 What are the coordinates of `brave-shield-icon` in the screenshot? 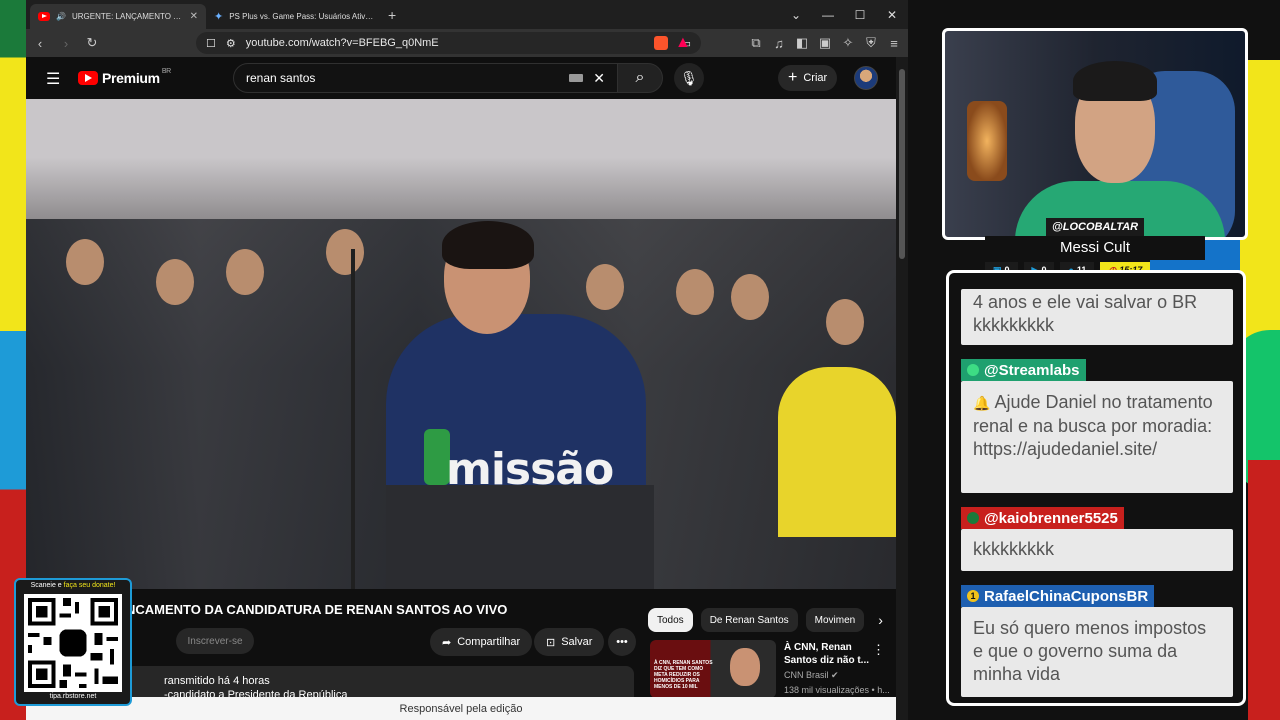 It's located at (661, 43).